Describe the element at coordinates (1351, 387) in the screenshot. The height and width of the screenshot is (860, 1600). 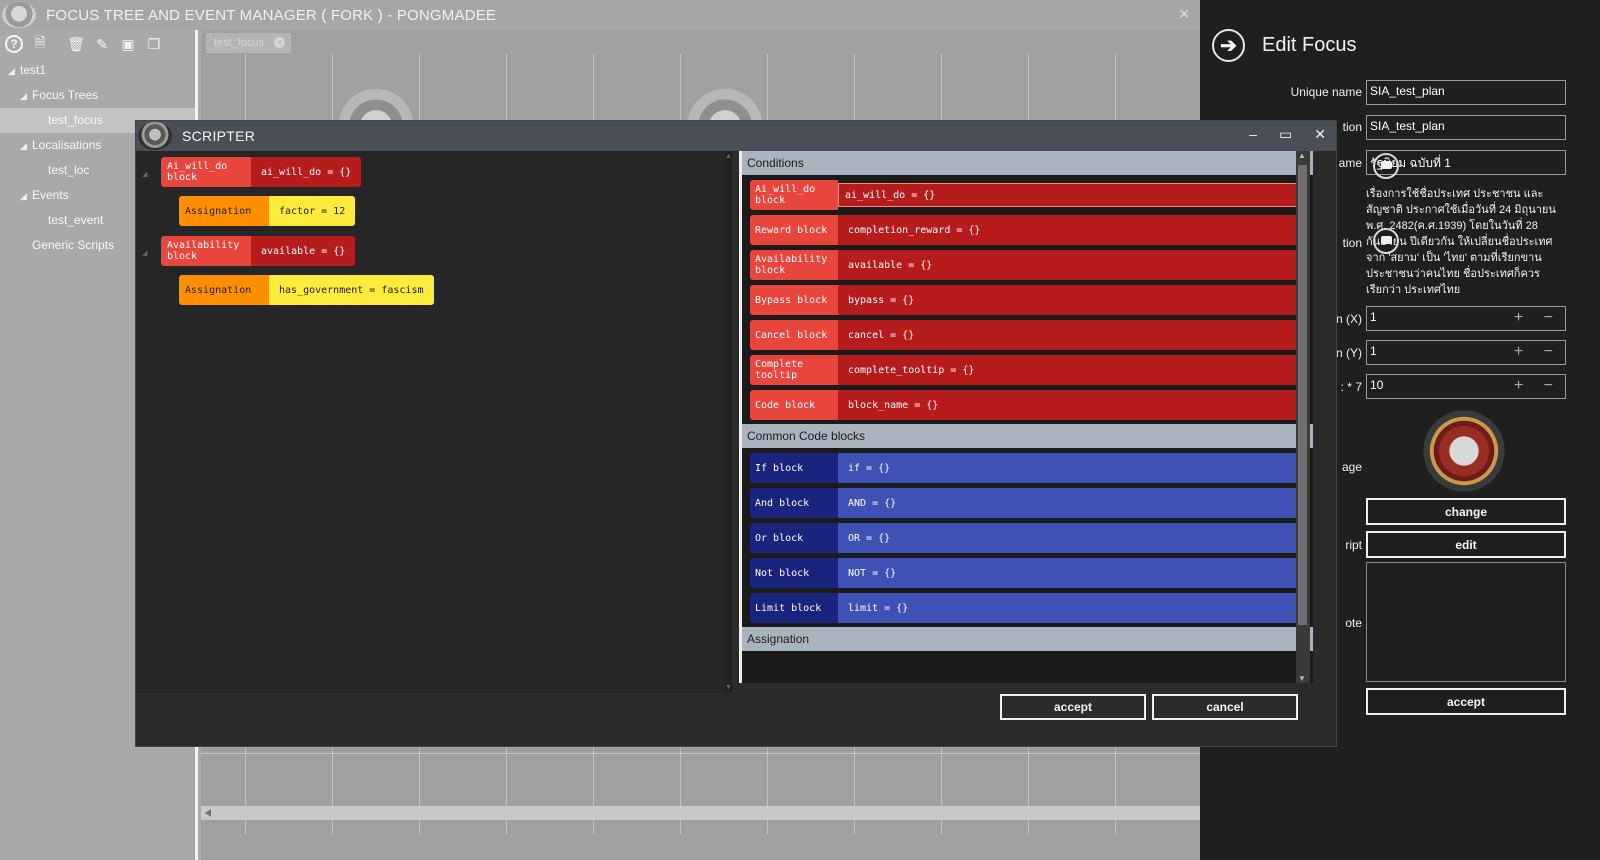
I see `cost-label: : * 7` at that location.